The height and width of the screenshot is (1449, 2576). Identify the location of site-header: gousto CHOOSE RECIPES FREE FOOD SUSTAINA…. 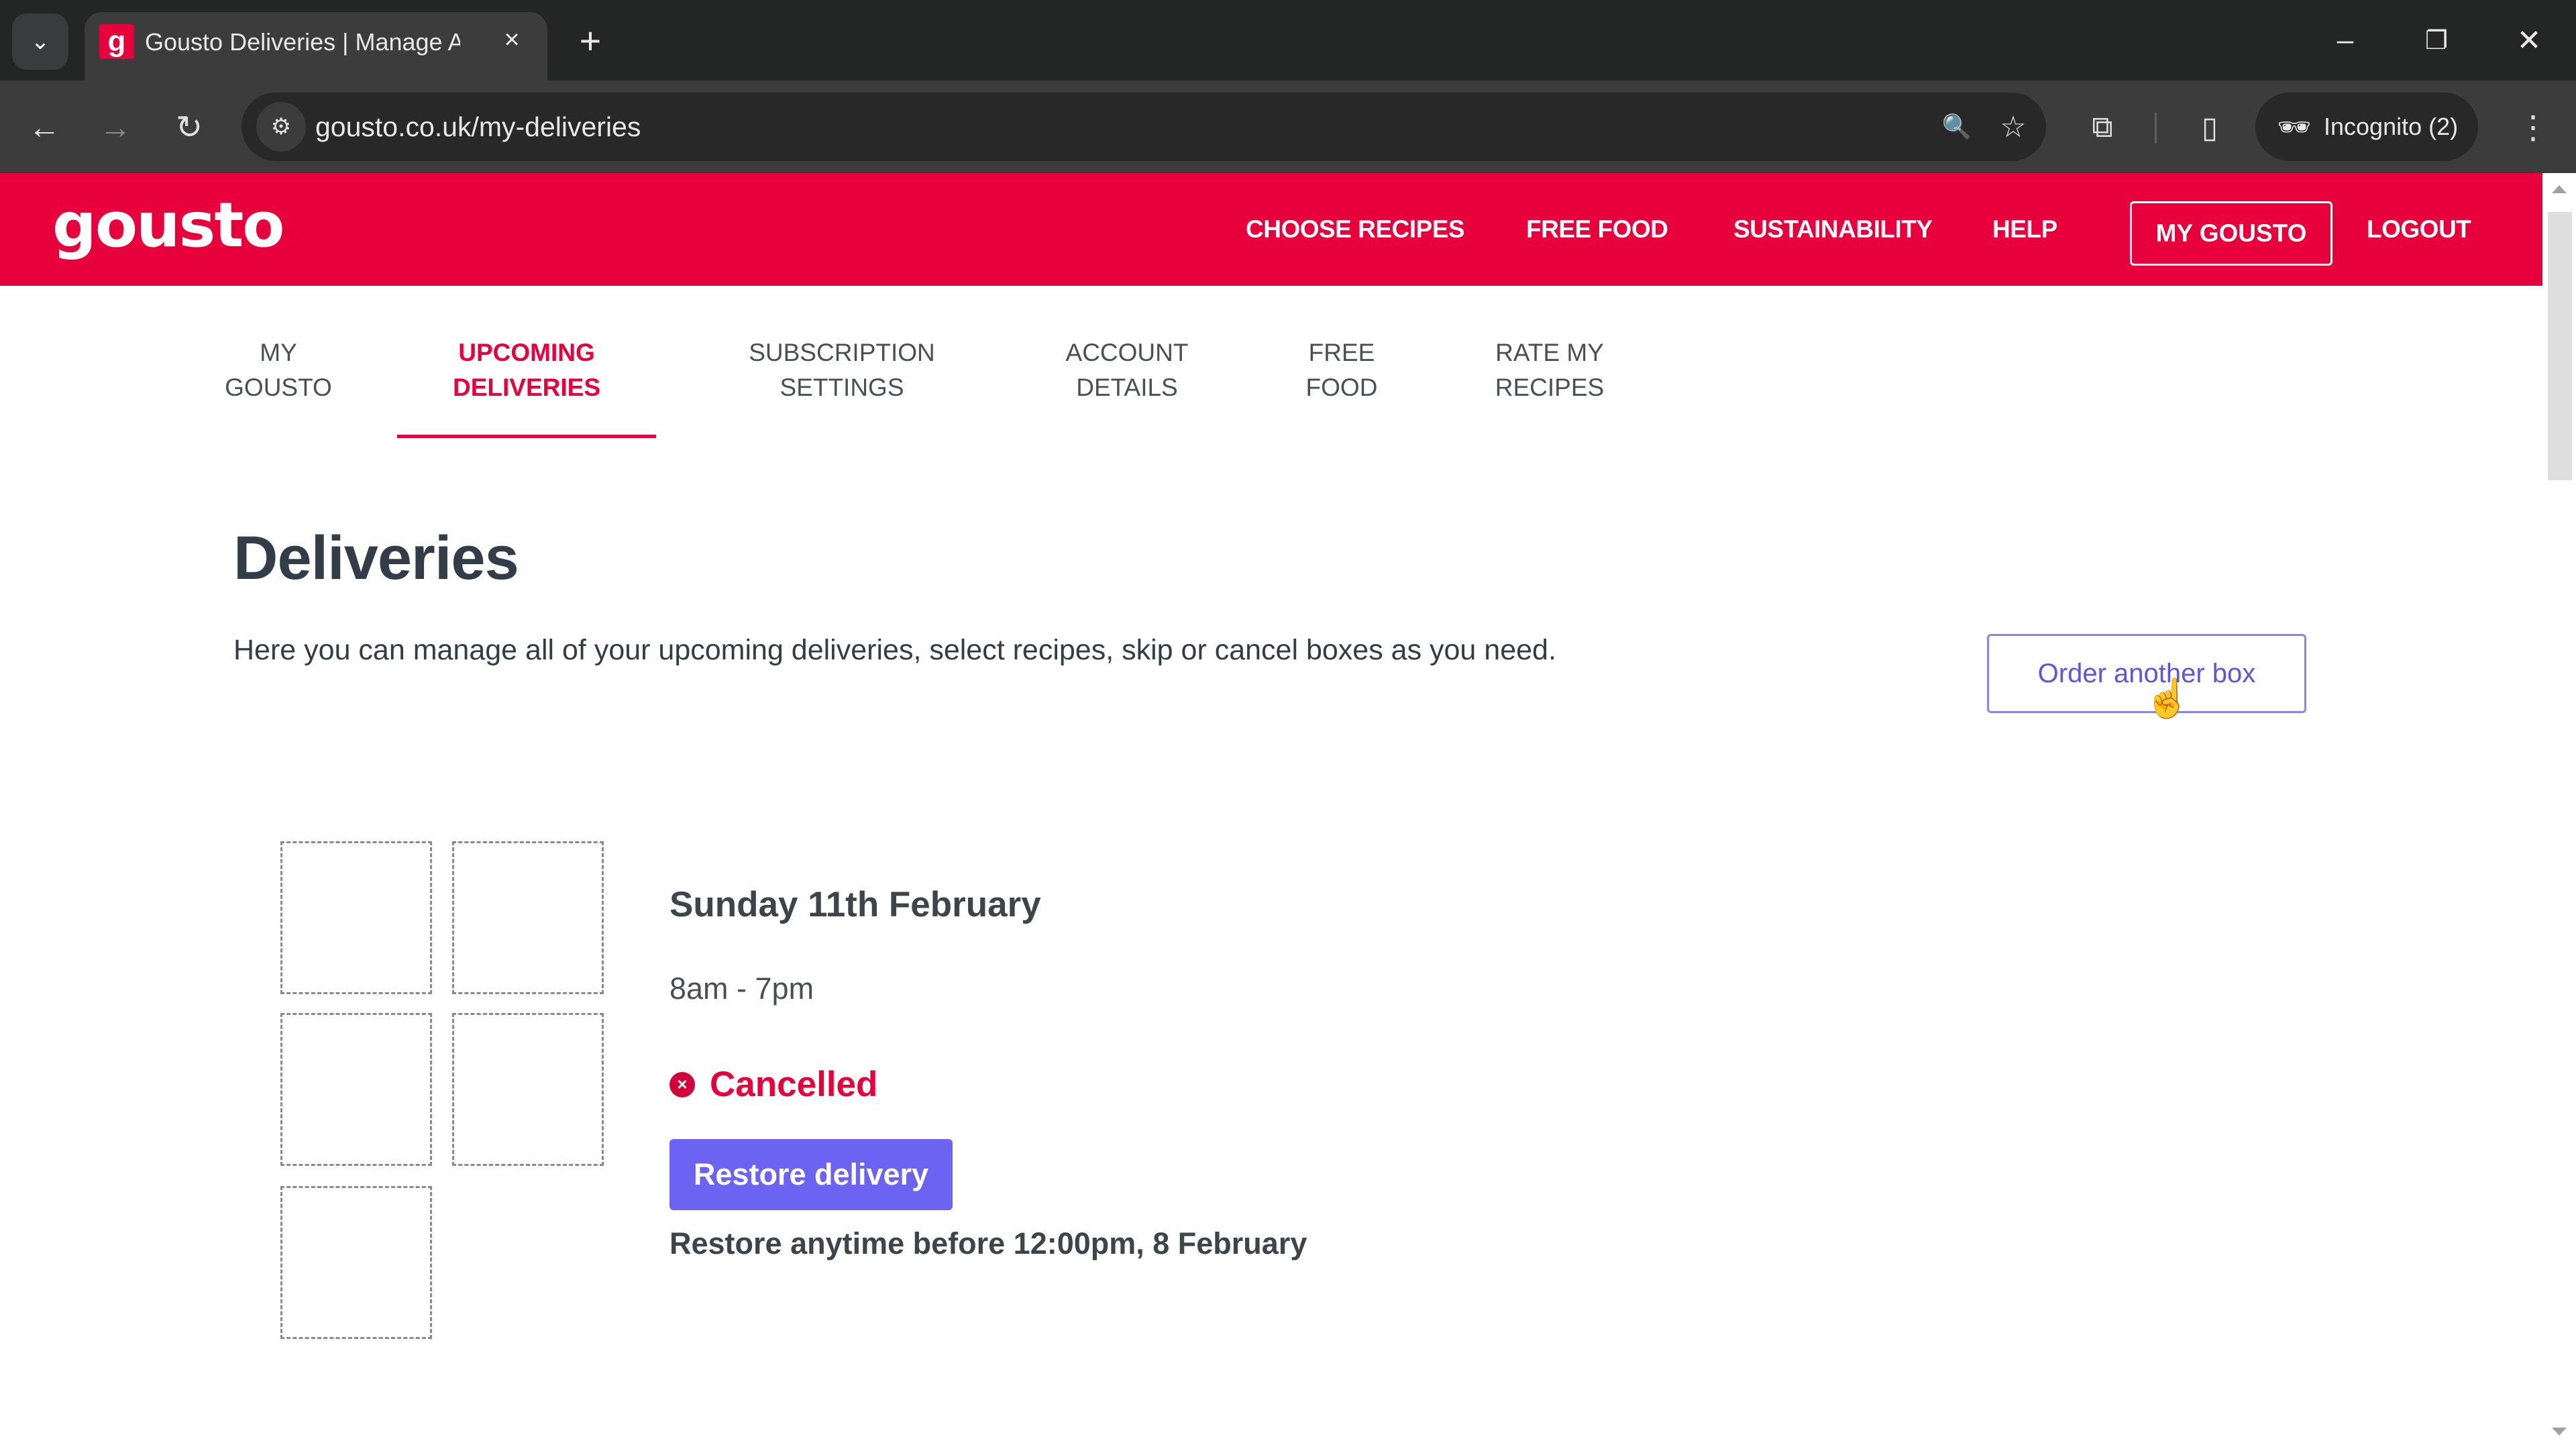
(1271, 229).